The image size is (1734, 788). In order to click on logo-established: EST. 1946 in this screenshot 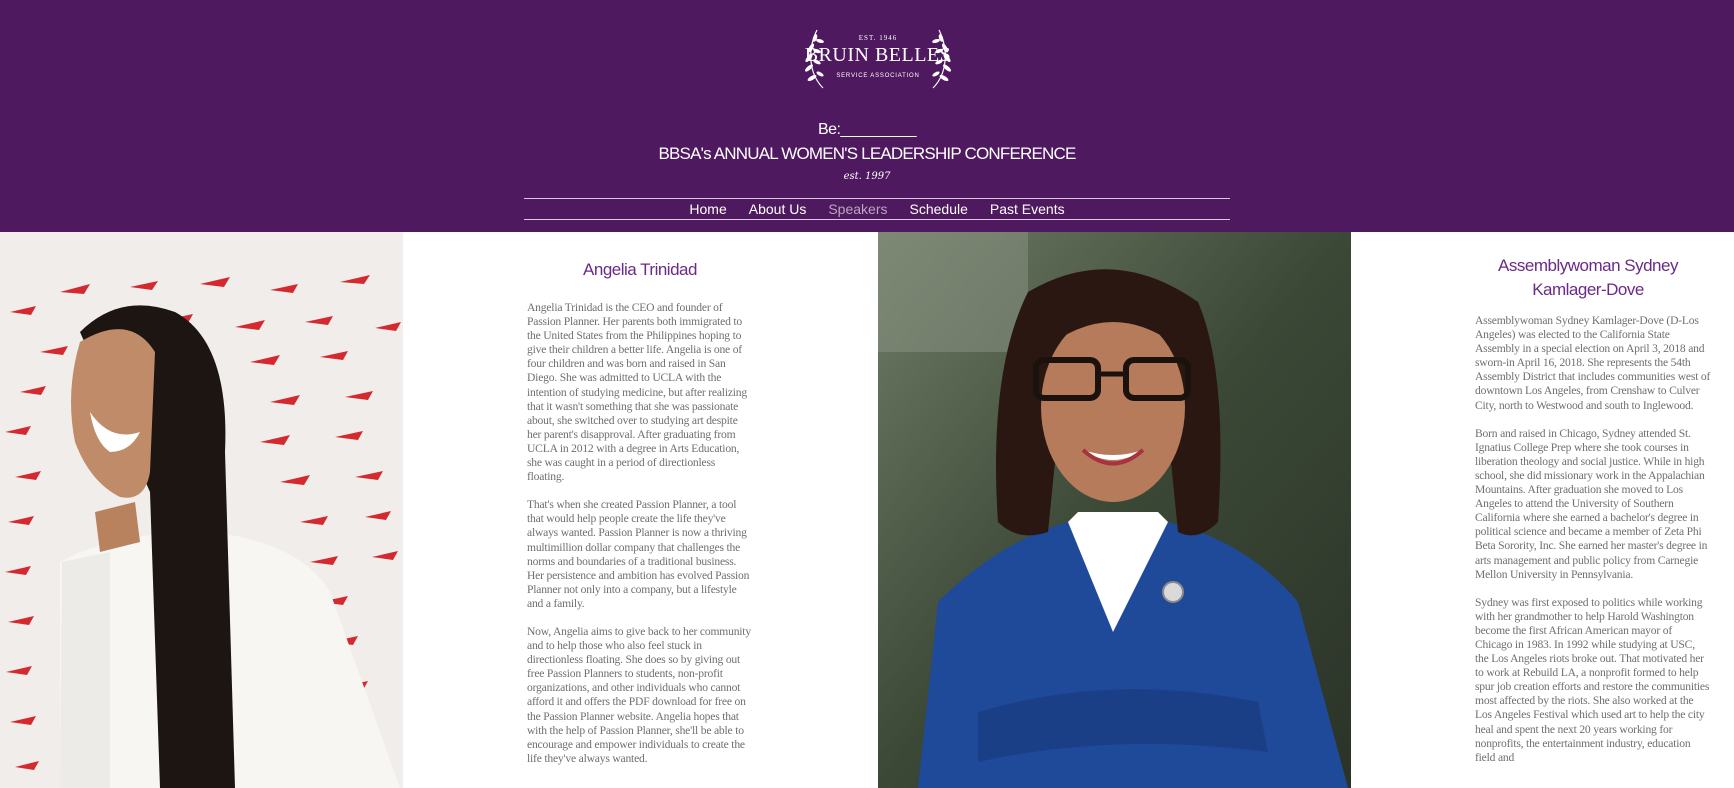, I will do `click(878, 38)`.